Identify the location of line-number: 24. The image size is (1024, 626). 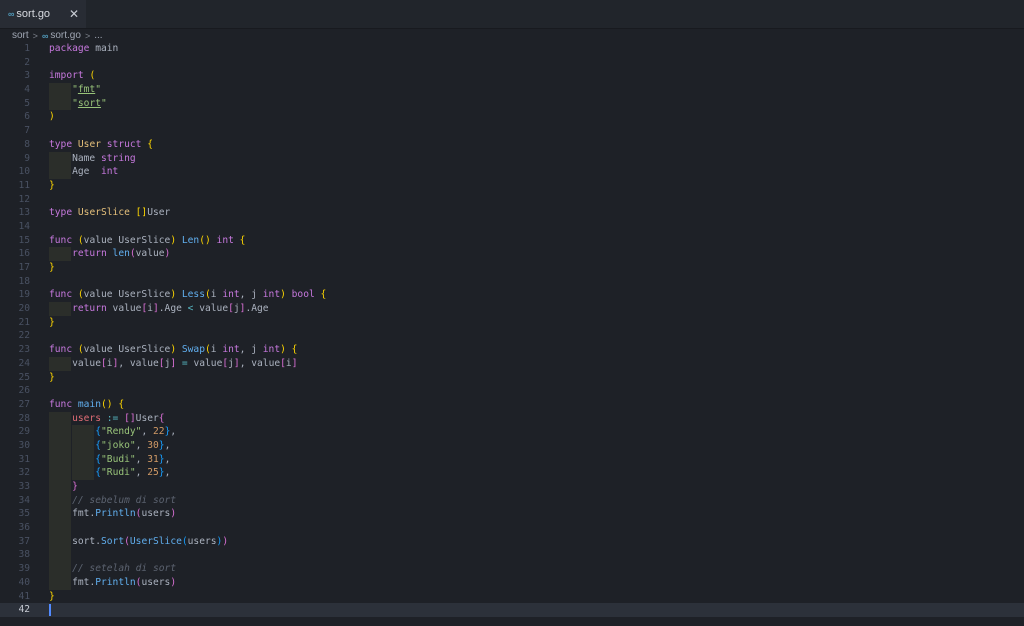
(24, 363).